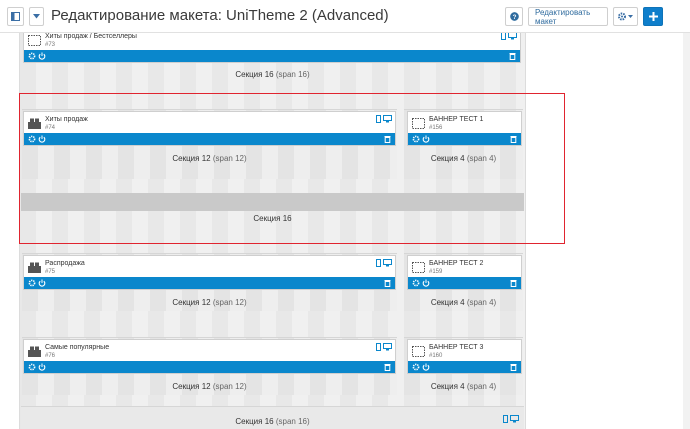 Image resolution: width=690 pixels, height=429 pixels. Describe the element at coordinates (272, 202) in the screenshot. I see `container-bar` at that location.